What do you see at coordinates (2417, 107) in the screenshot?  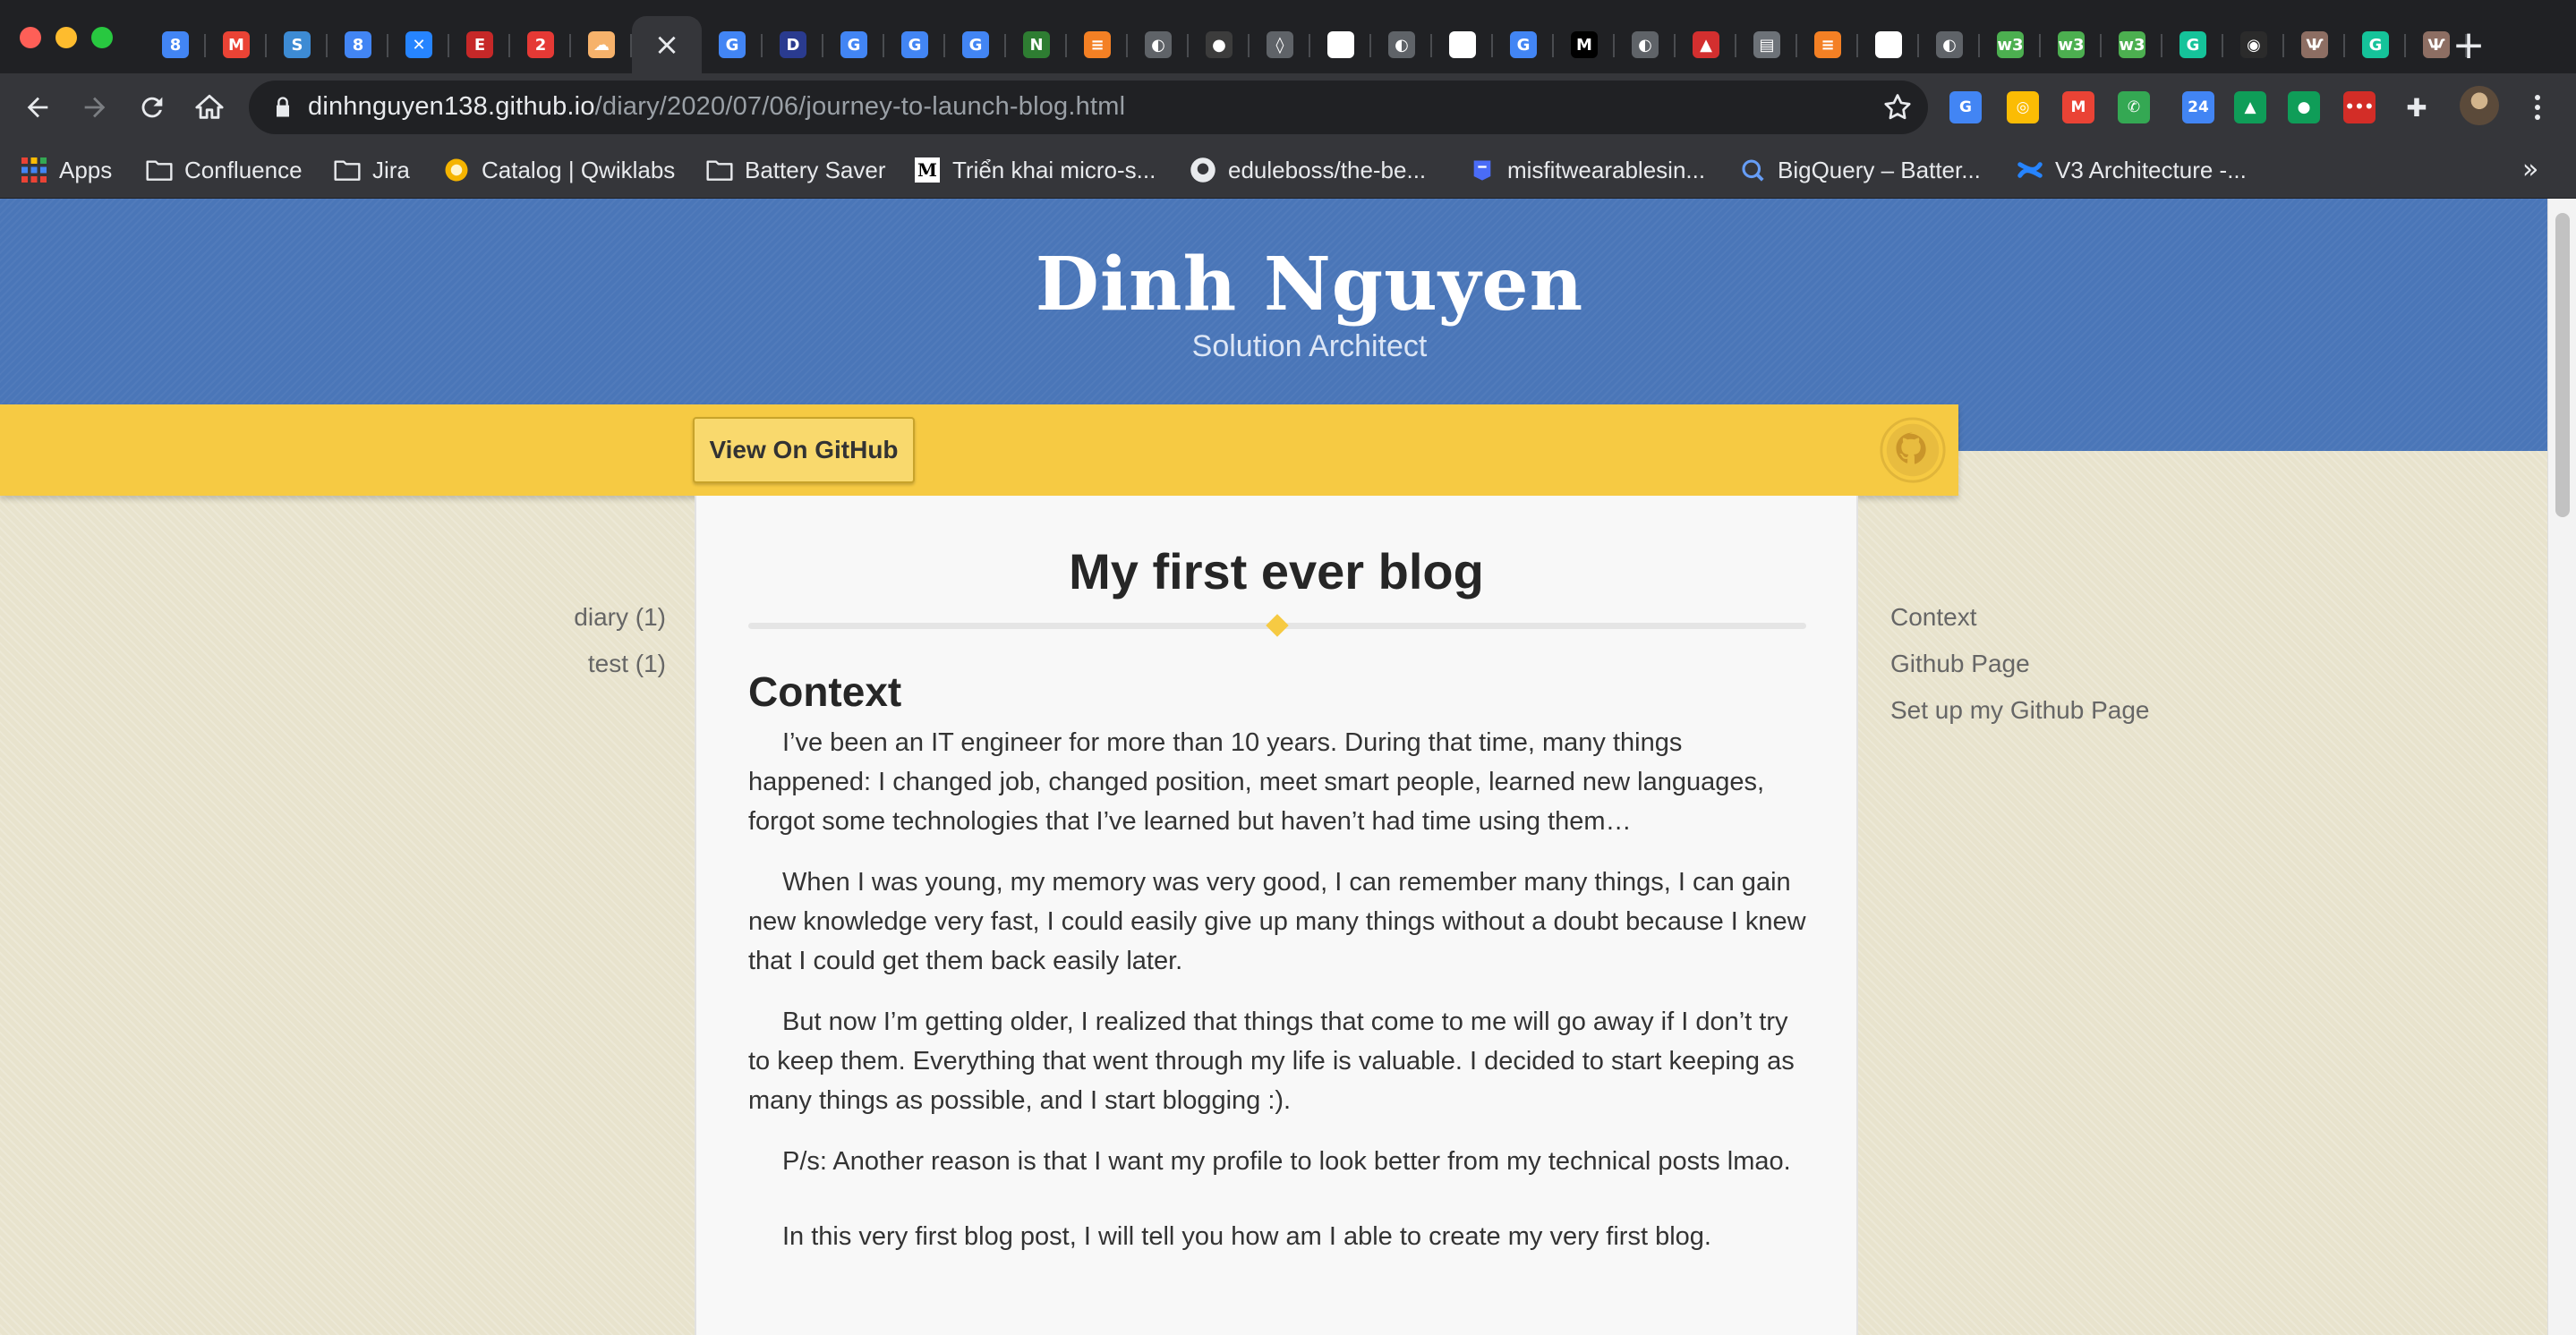 I see `extension-button: ✚` at bounding box center [2417, 107].